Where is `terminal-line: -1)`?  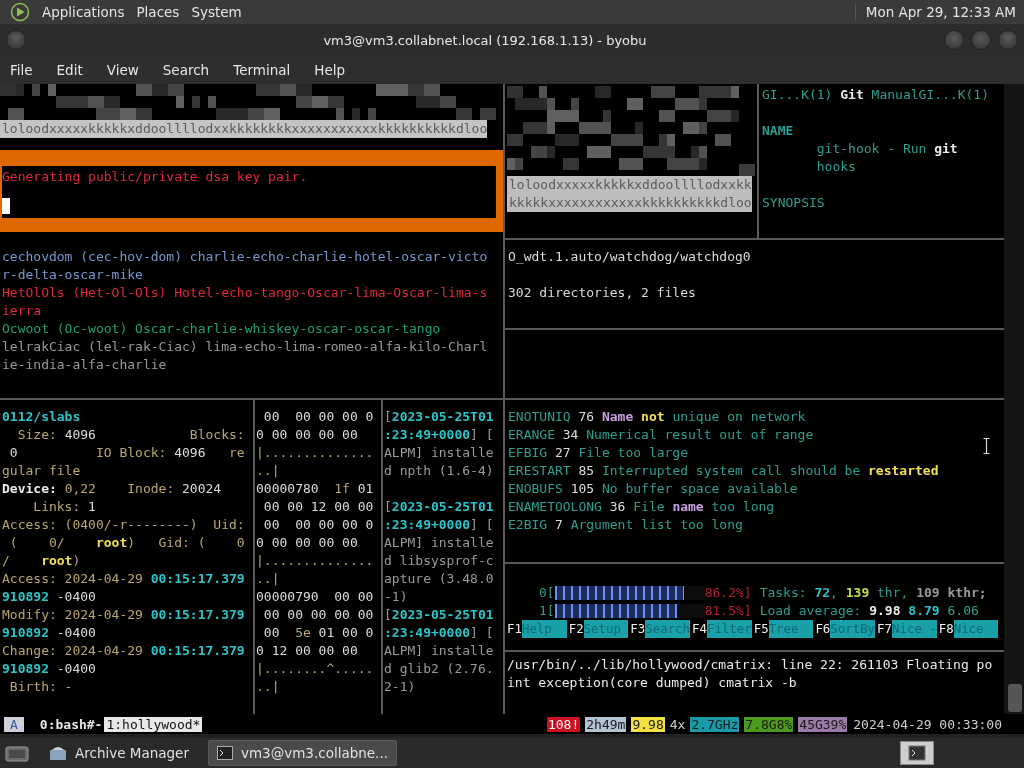
terminal-line: -1) is located at coordinates (396, 597).